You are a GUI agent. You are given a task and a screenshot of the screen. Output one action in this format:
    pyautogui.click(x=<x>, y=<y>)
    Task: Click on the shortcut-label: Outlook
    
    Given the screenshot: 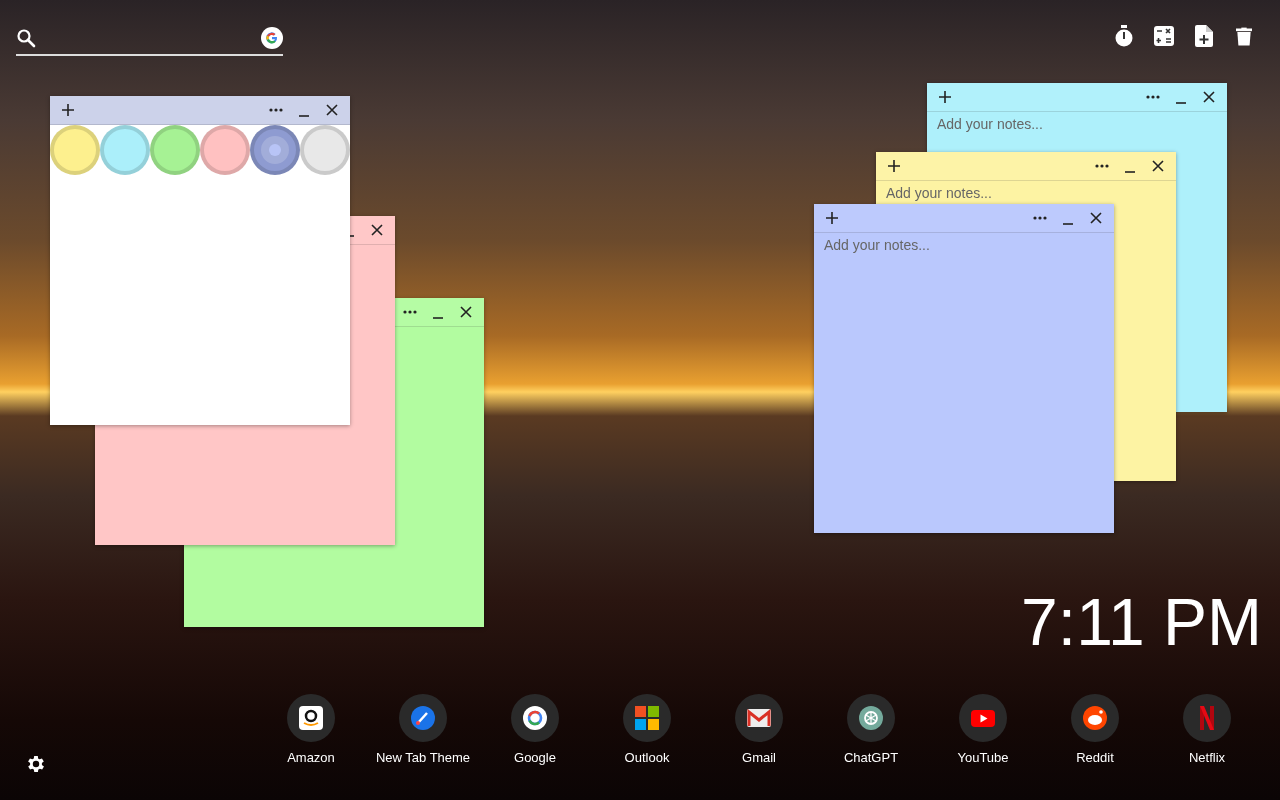 What is the action you would take?
    pyautogui.click(x=647, y=757)
    